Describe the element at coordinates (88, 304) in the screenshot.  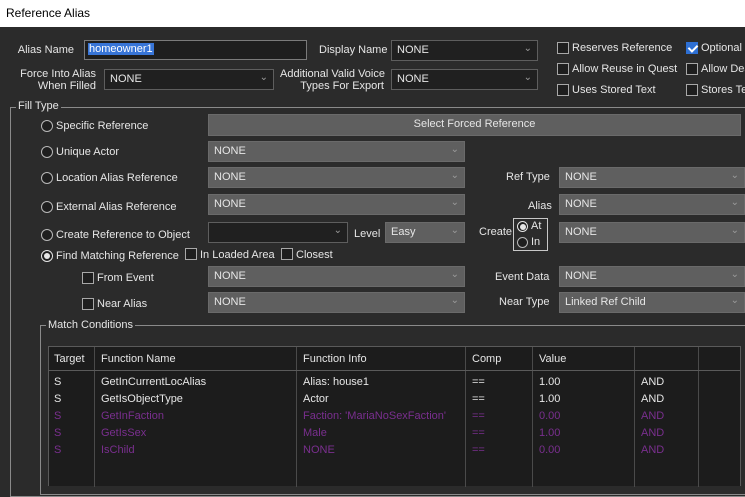
I see `near-alias-checkbox` at that location.